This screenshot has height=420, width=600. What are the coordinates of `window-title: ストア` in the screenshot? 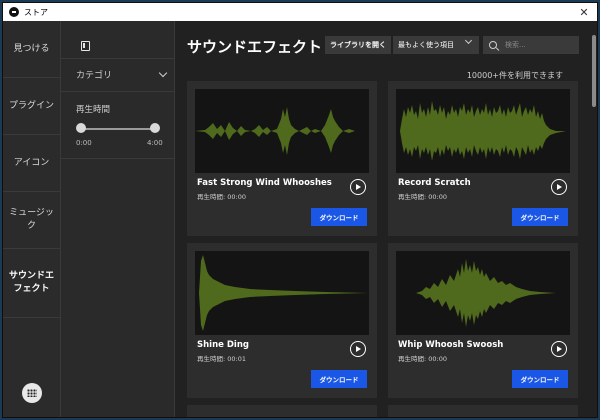 It's located at (36, 12).